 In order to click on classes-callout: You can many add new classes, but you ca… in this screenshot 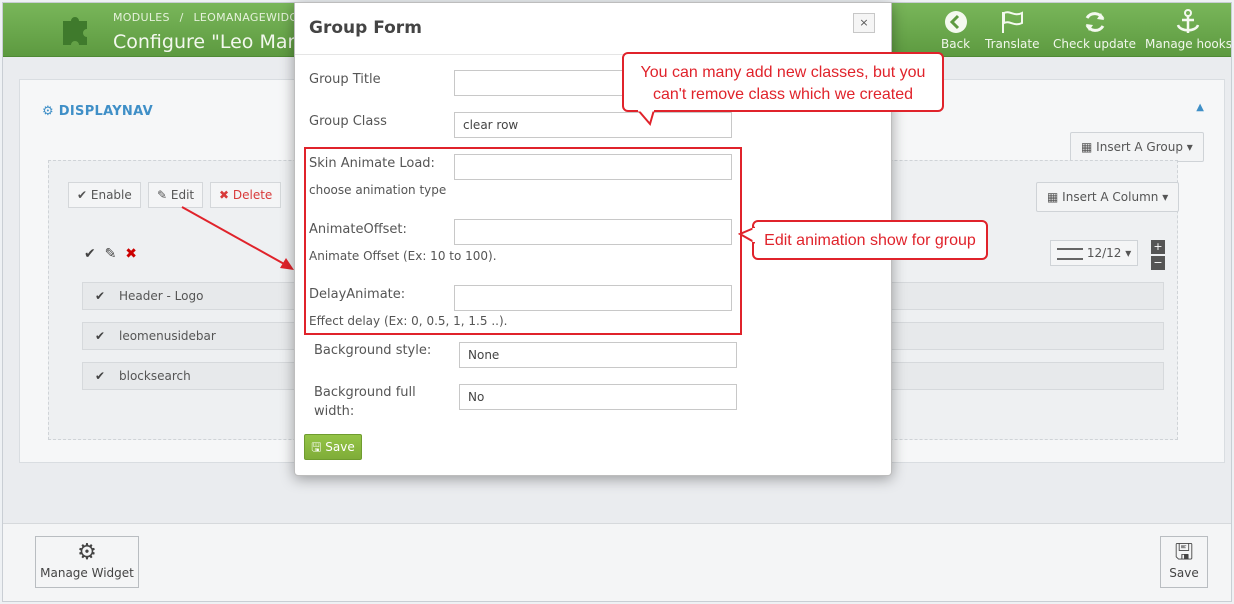, I will do `click(783, 82)`.